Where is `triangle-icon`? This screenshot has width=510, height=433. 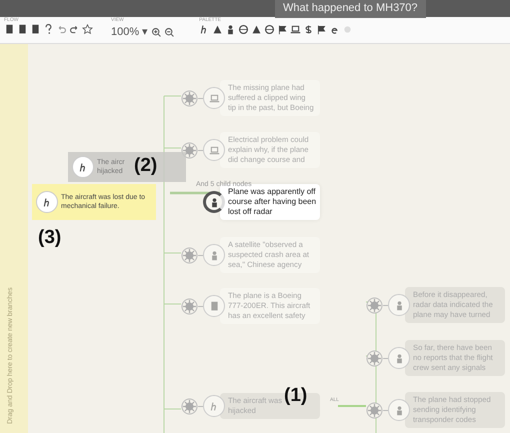
triangle-icon is located at coordinates (218, 29).